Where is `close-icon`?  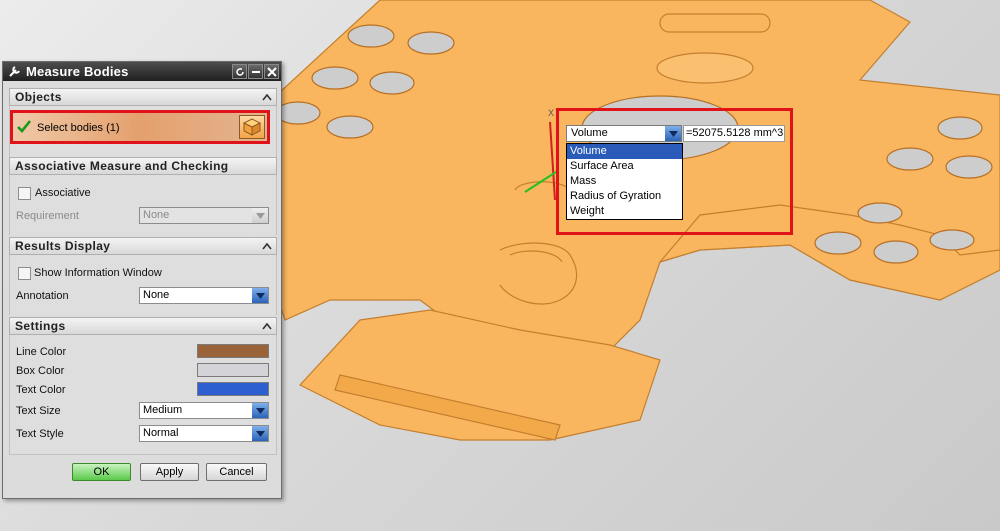 close-icon is located at coordinates (271, 71).